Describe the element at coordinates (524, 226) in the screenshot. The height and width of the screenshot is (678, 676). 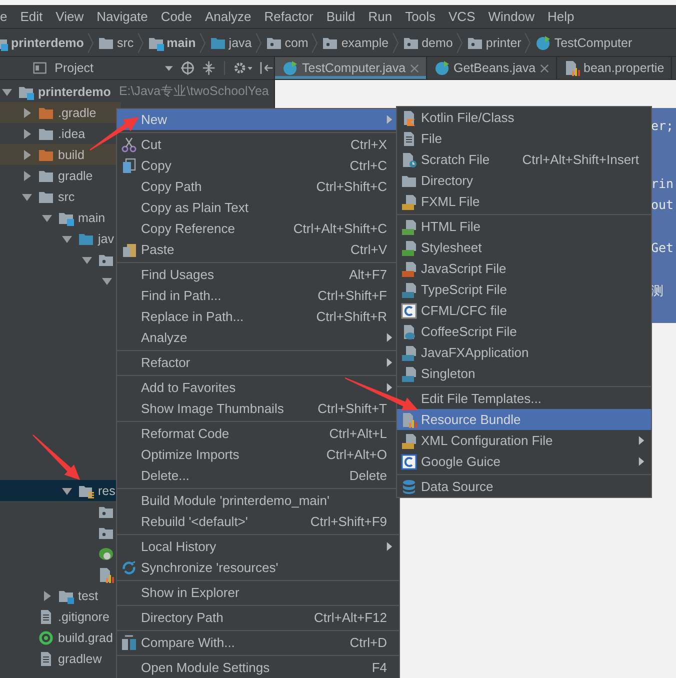
I see `menu-item: HTML File` at that location.